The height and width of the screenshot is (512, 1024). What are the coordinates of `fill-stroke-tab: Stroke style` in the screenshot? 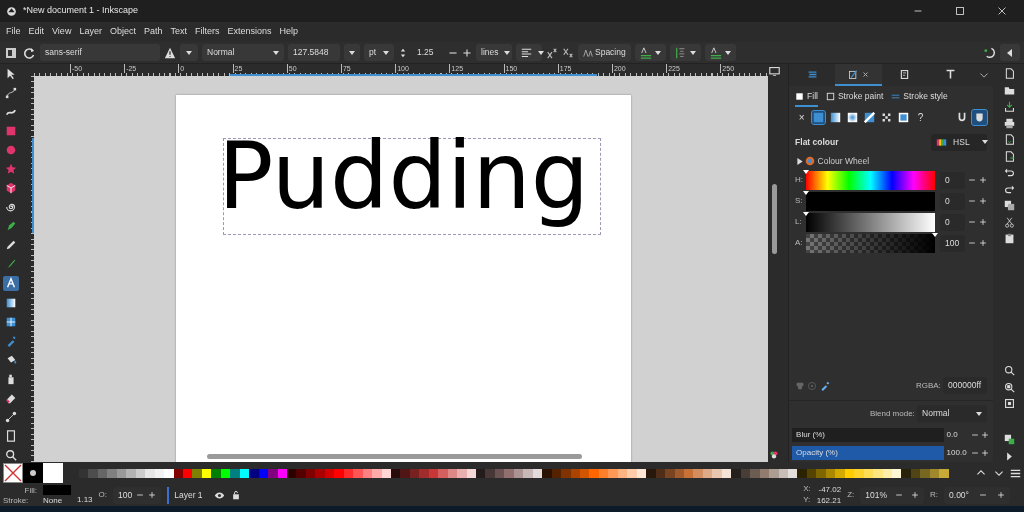 It's located at (919, 98).